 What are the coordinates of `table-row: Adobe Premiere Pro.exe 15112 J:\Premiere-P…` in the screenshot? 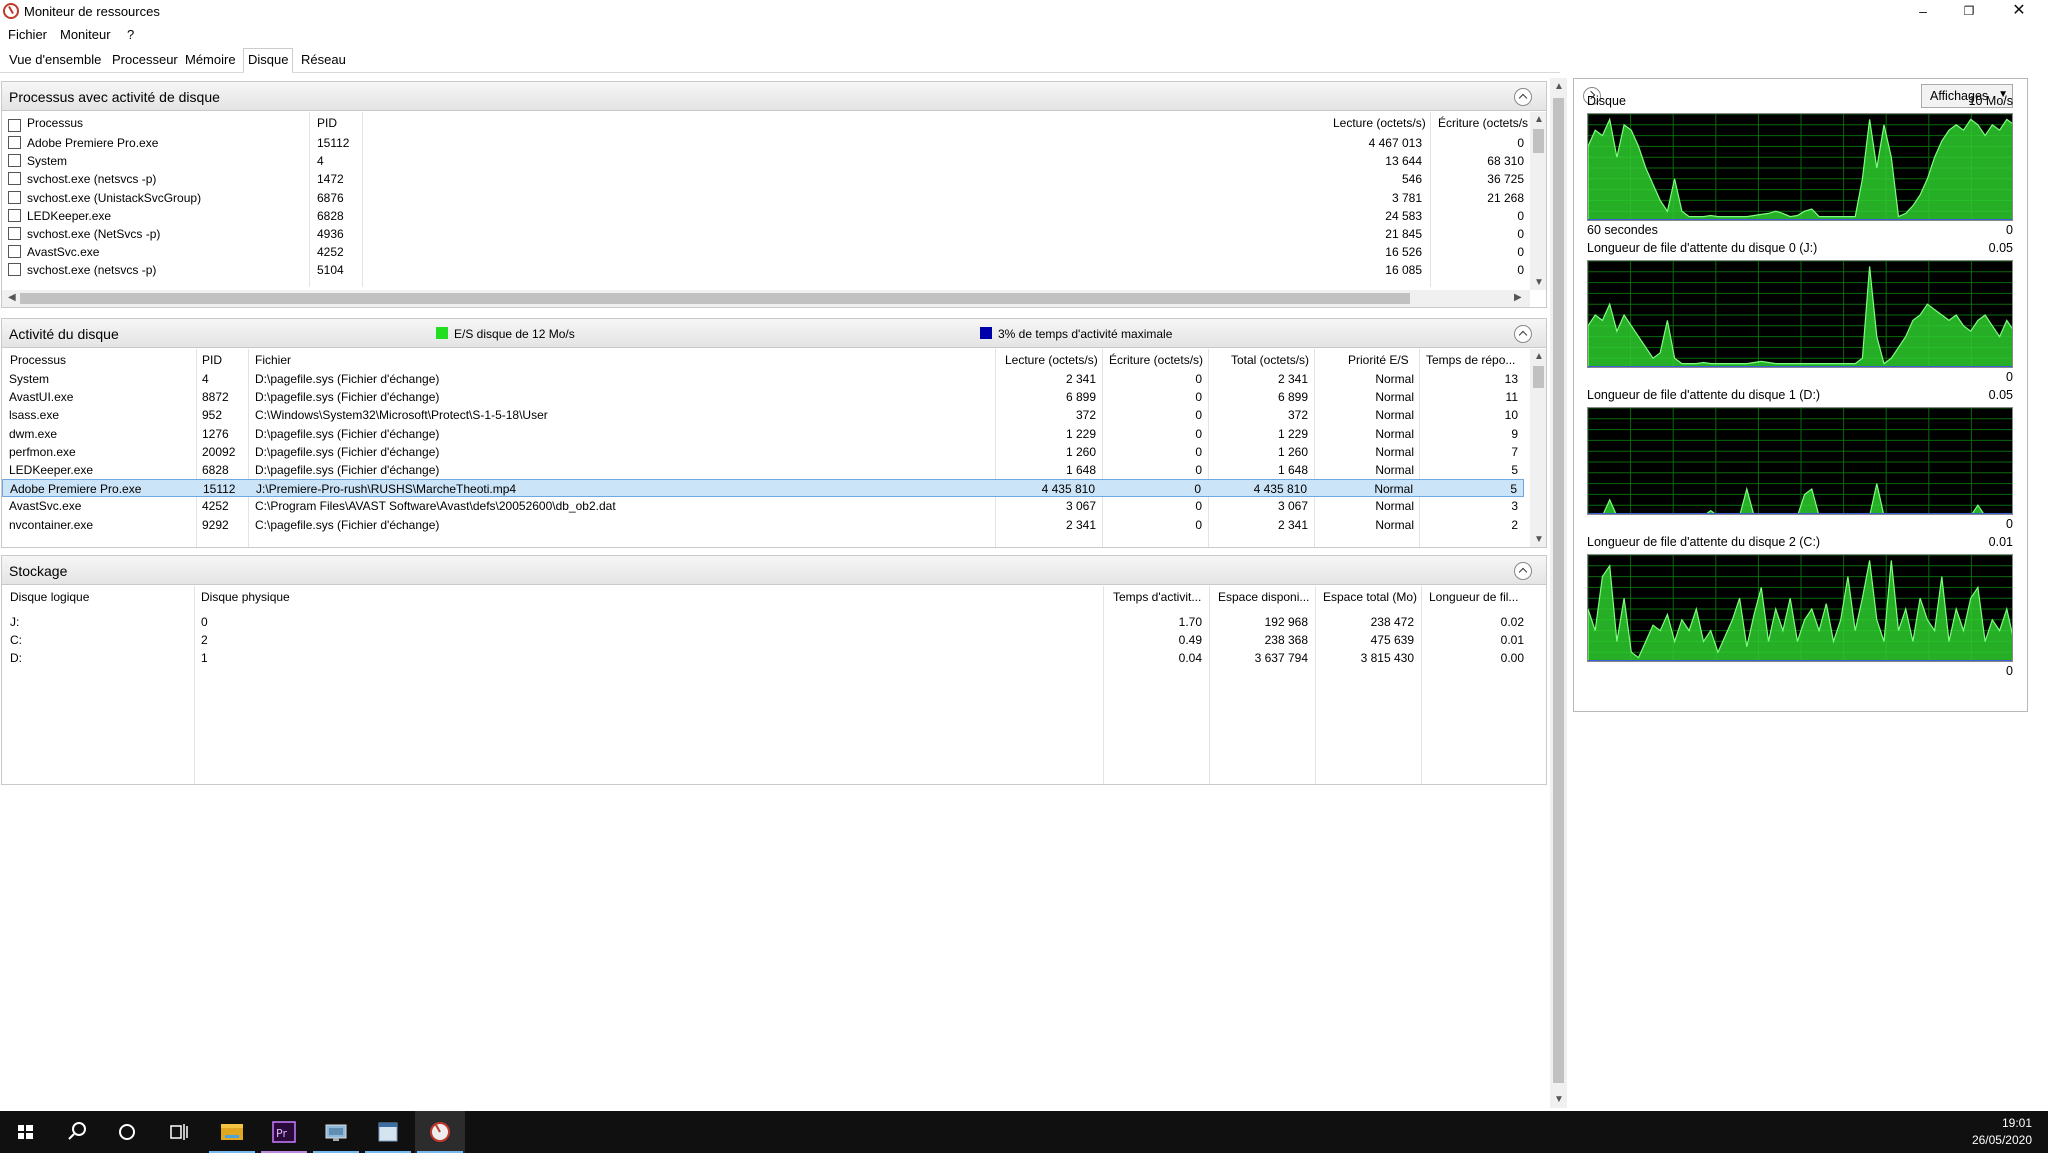 It's located at (763, 488).